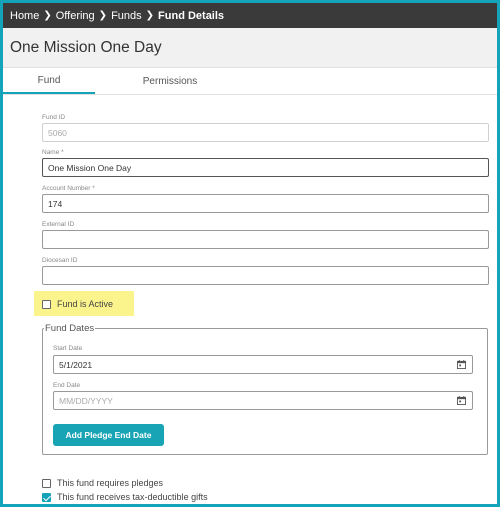 The width and height of the screenshot is (500, 507). What do you see at coordinates (191, 15) in the screenshot?
I see `breadcrumb-current: Fund Details` at bounding box center [191, 15].